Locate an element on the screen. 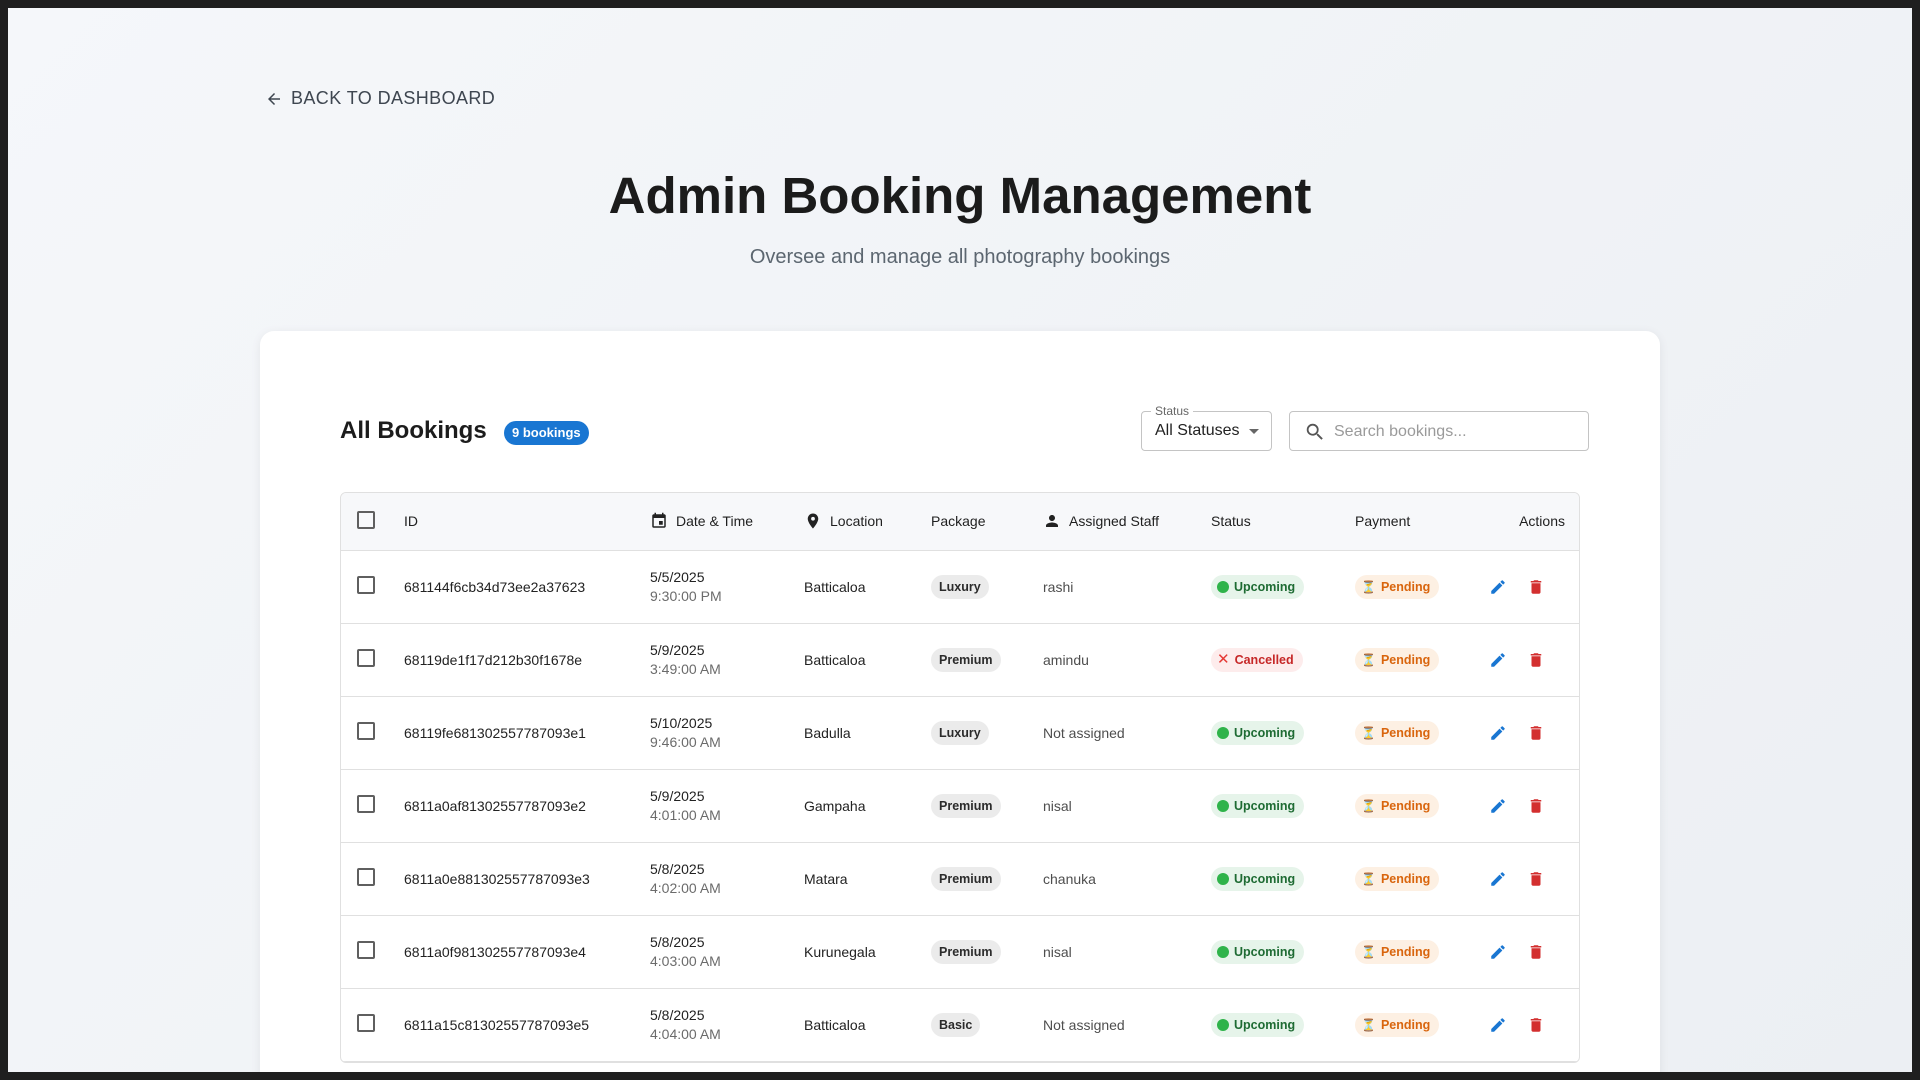  search-icon is located at coordinates (1314, 431).